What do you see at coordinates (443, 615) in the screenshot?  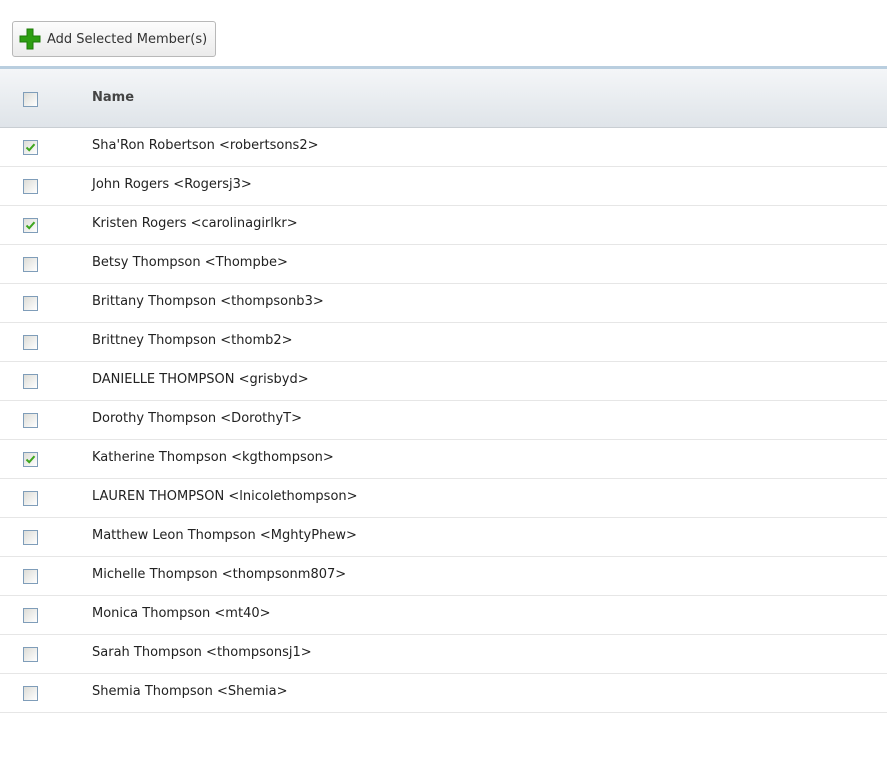 I see `member-row: Monica Thompson <mt40>` at bounding box center [443, 615].